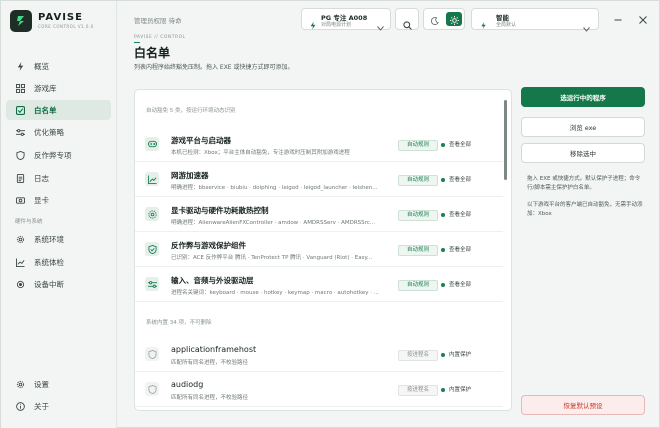 Image resolution: width=660 pixels, height=428 pixels. What do you see at coordinates (212, 280) in the screenshot?
I see `item-name: 输入、音频与外设驱动层` at bounding box center [212, 280].